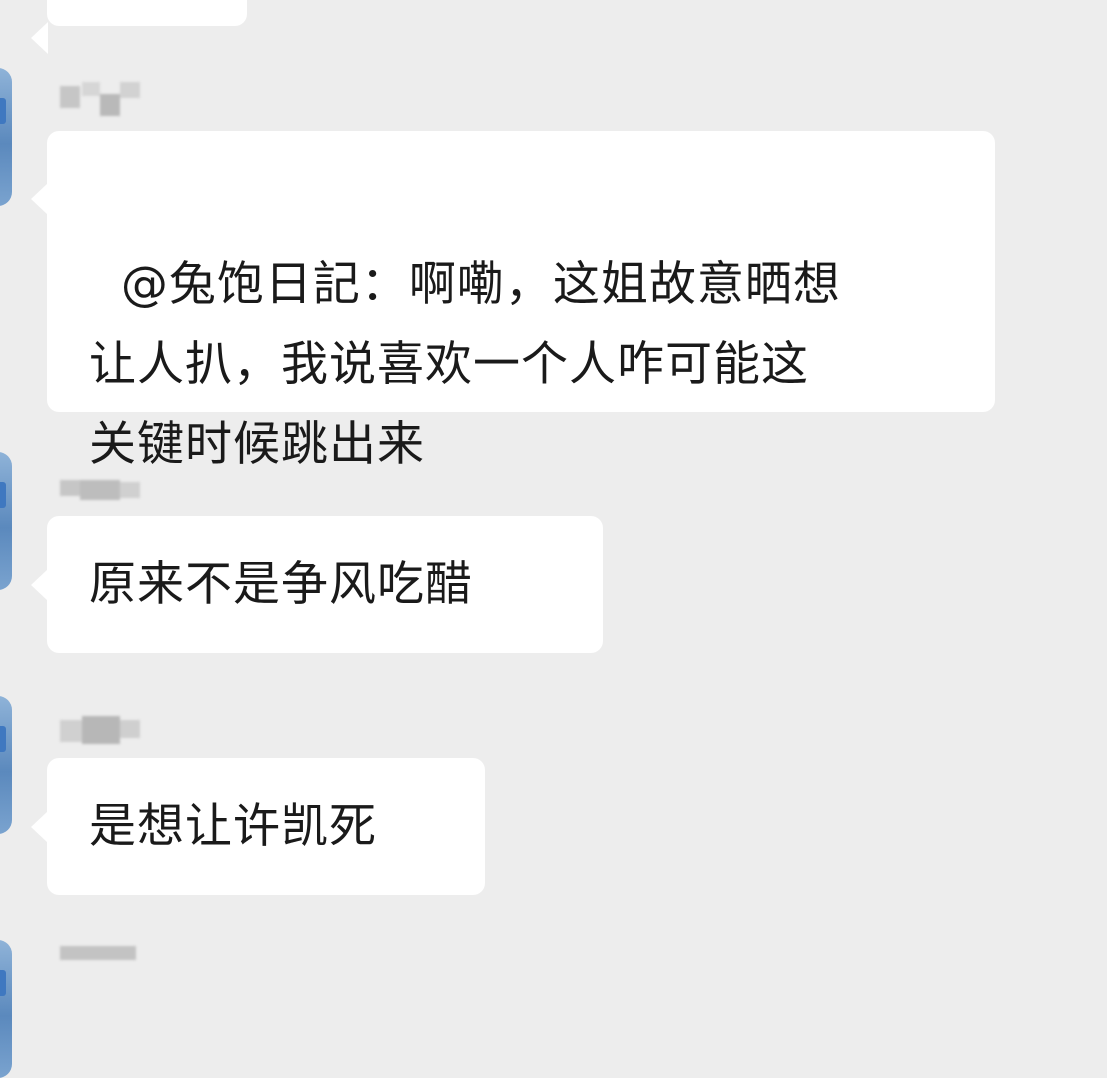 This screenshot has height=1078, width=1107. I want to click on message-bubble: 原来不是争风吃醋, so click(325, 584).